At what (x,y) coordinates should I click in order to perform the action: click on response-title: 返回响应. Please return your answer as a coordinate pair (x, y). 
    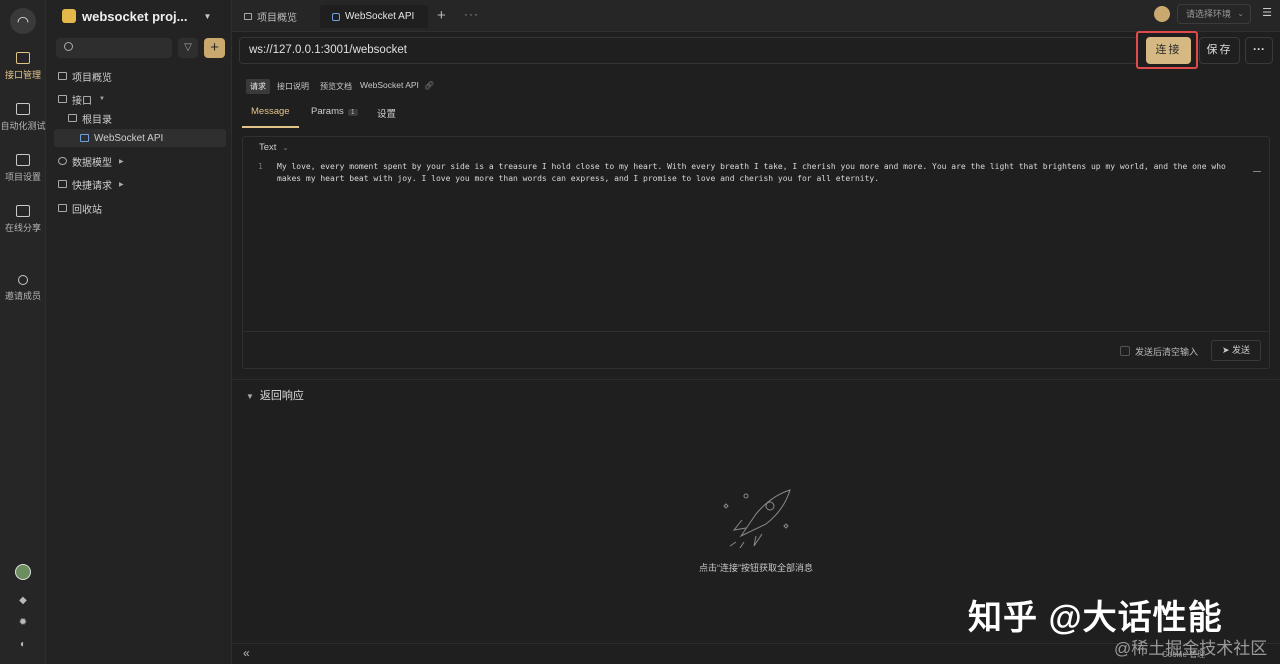
    Looking at the image, I should click on (281, 396).